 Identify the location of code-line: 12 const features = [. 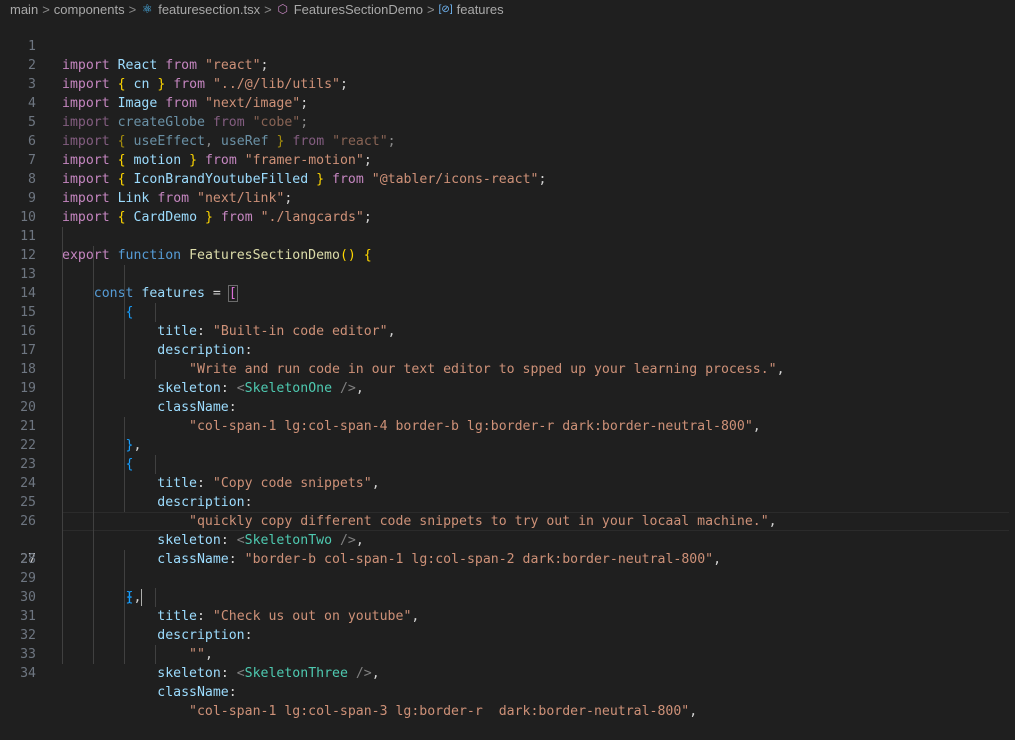
(507, 264).